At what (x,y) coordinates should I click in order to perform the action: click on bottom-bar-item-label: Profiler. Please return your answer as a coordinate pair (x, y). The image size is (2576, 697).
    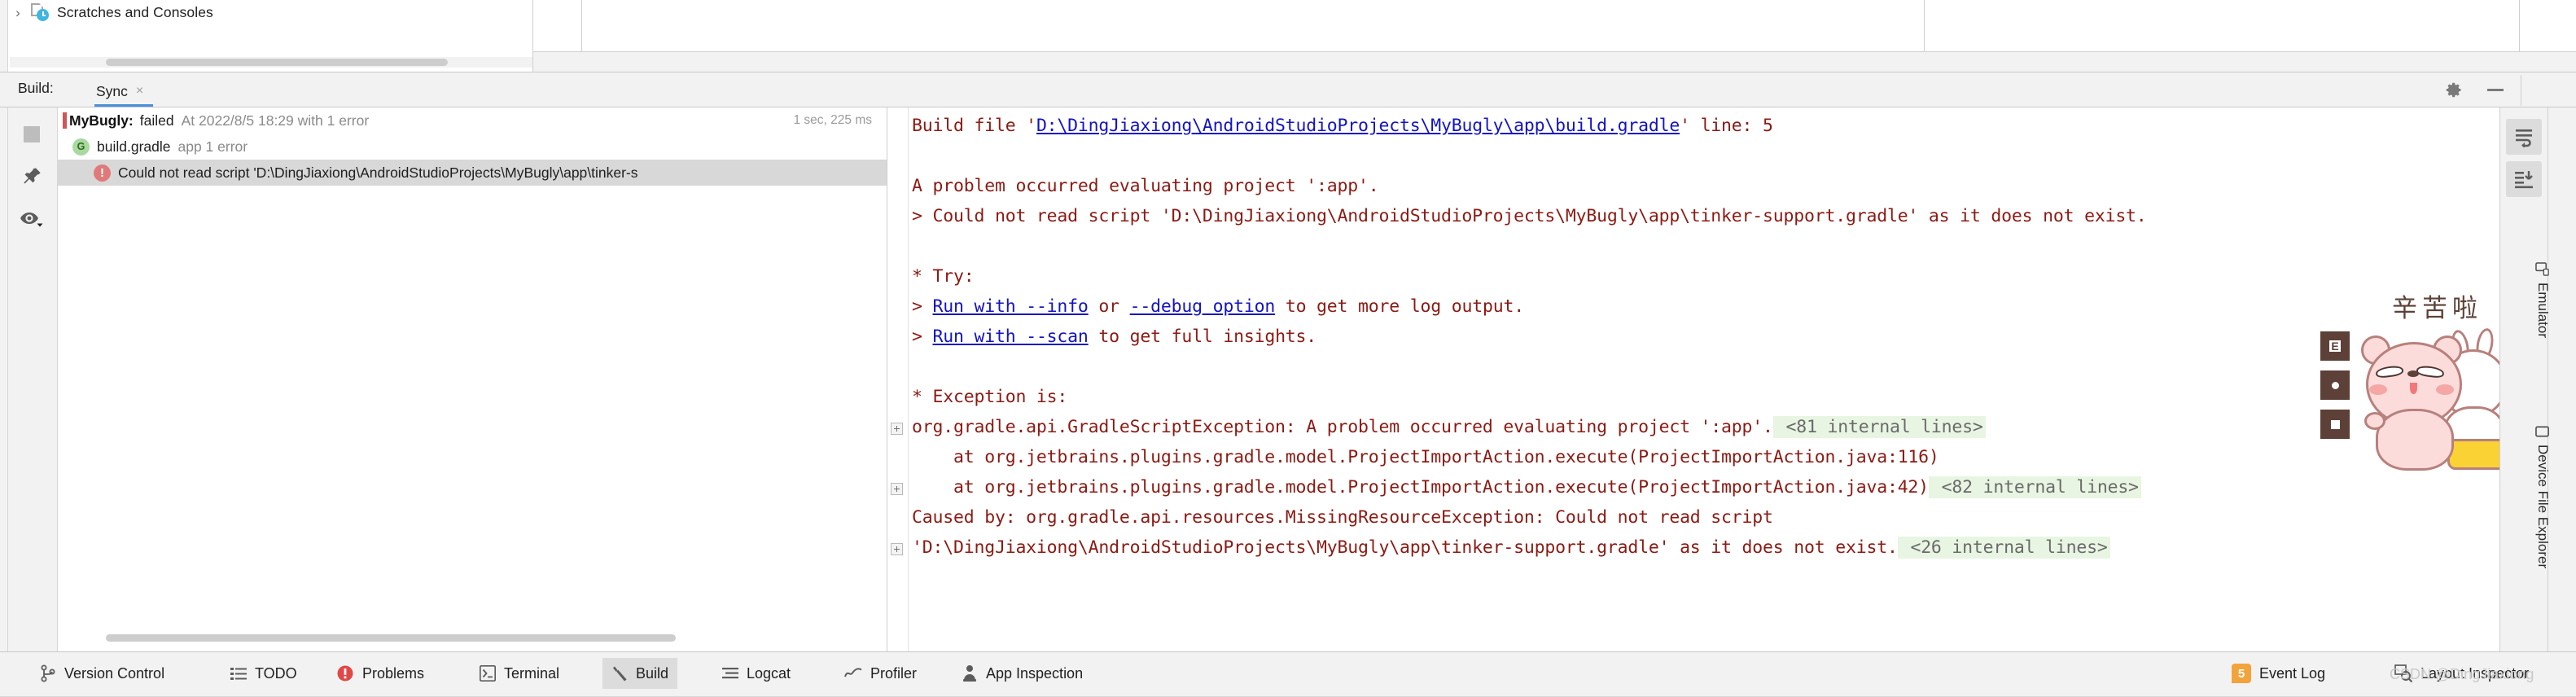
    Looking at the image, I should click on (894, 673).